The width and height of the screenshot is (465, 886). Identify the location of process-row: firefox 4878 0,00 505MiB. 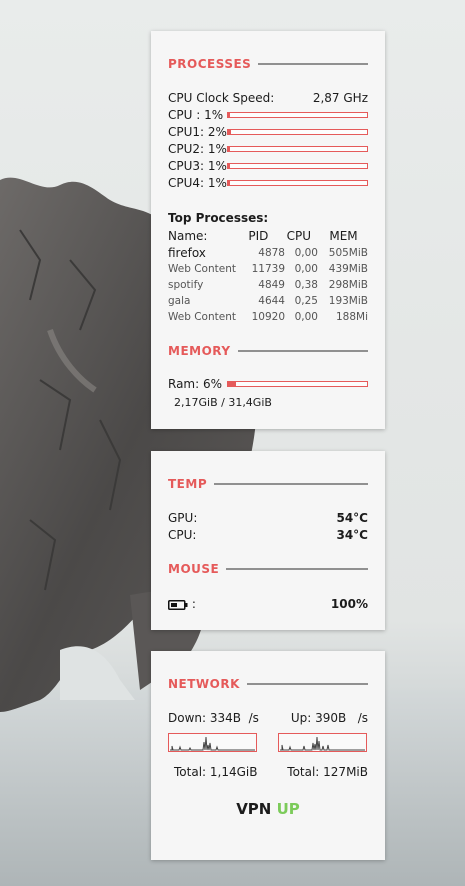
(268, 252).